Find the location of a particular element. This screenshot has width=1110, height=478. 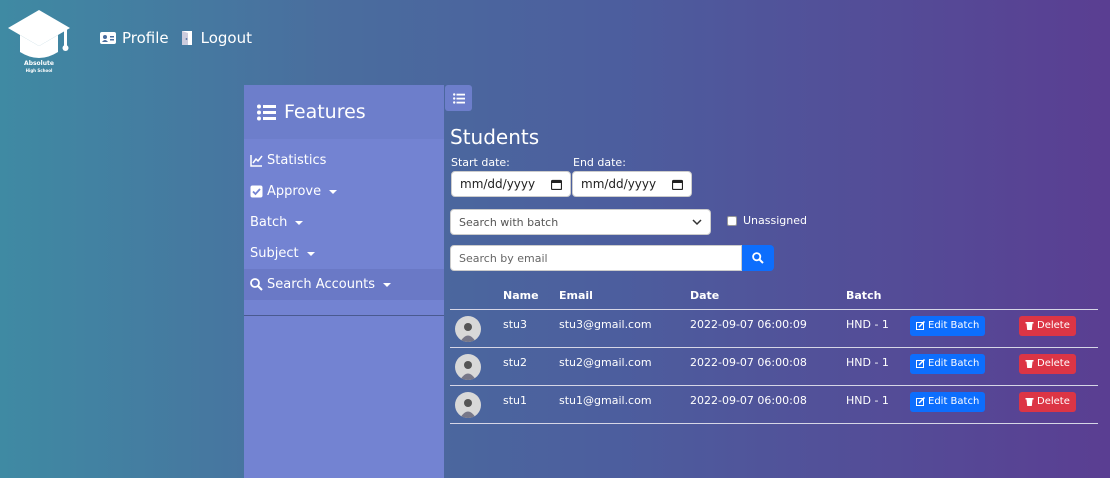

cell-date: 2022-09-07 06:00:09 is located at coordinates (768, 328).